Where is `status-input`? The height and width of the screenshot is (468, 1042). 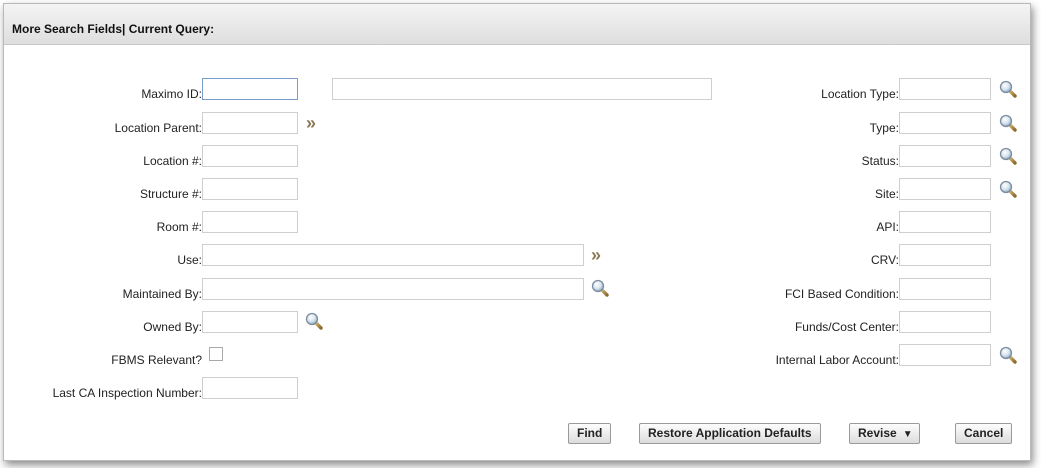 status-input is located at coordinates (945, 156).